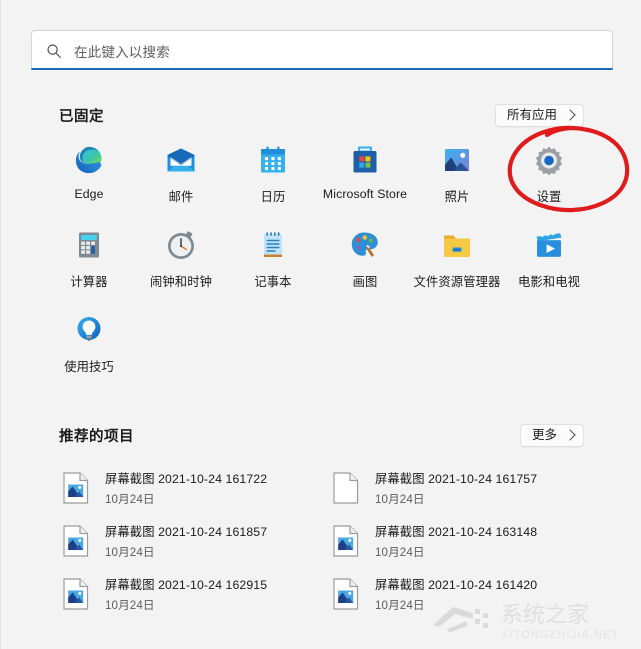 This screenshot has height=649, width=641. I want to click on search-icon, so click(54, 50).